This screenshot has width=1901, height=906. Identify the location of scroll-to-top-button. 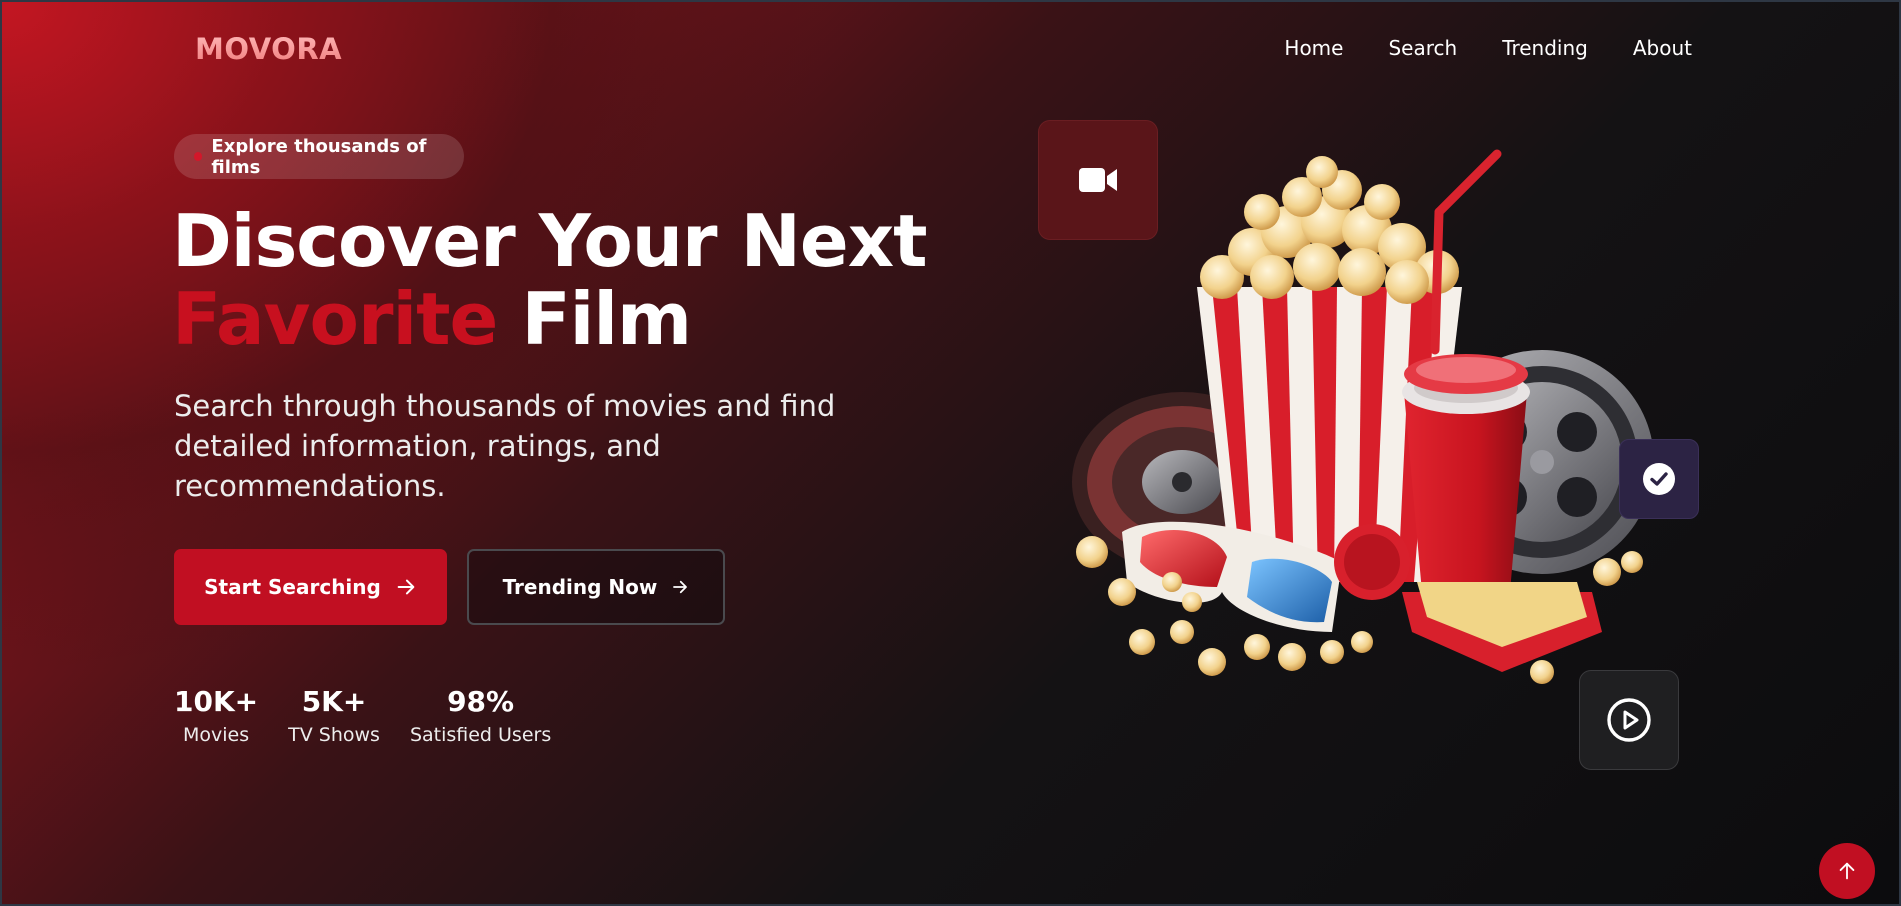
(1847, 871).